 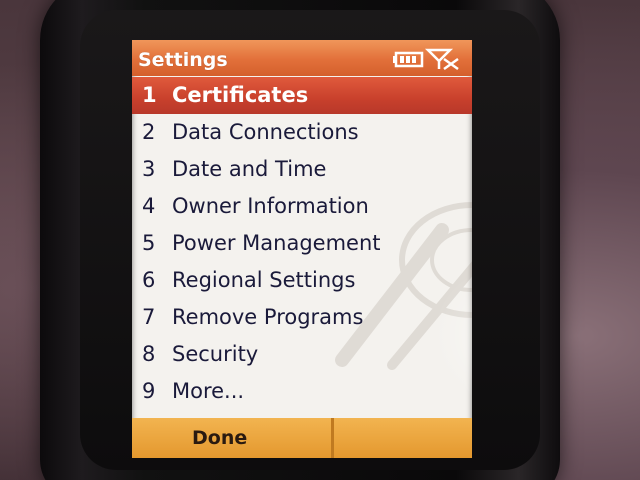 I want to click on menu-item-date-and-time: 3 Date and Time, so click(x=302, y=169).